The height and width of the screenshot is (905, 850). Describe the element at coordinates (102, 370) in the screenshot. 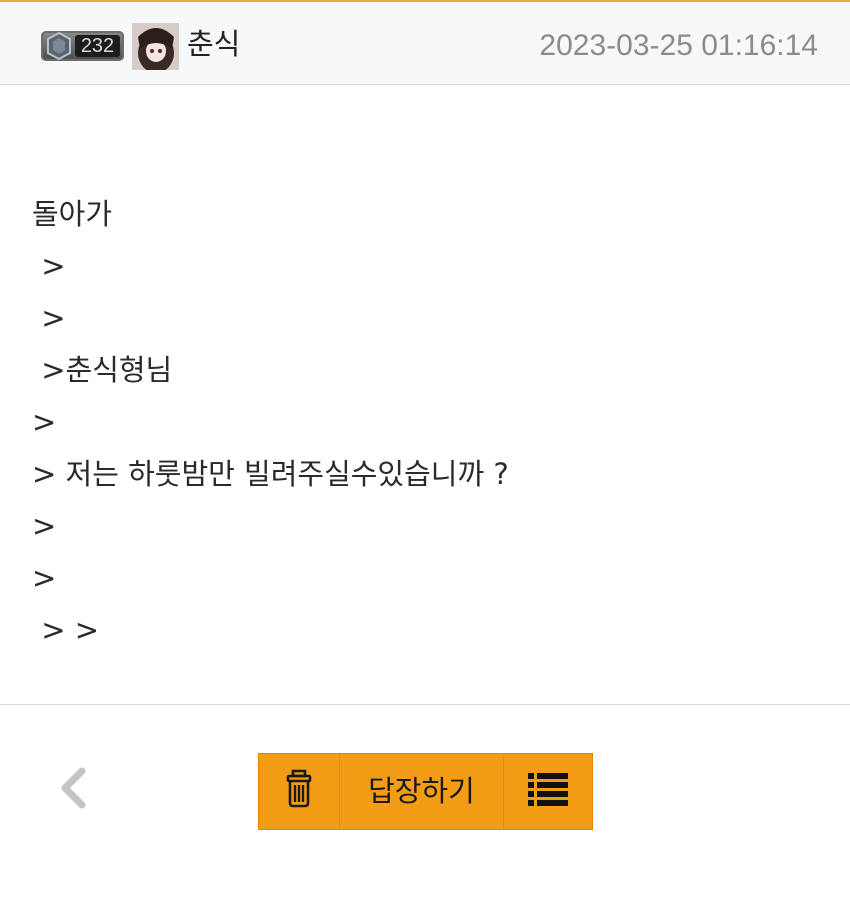

I see `message-line: >춘식형님` at that location.